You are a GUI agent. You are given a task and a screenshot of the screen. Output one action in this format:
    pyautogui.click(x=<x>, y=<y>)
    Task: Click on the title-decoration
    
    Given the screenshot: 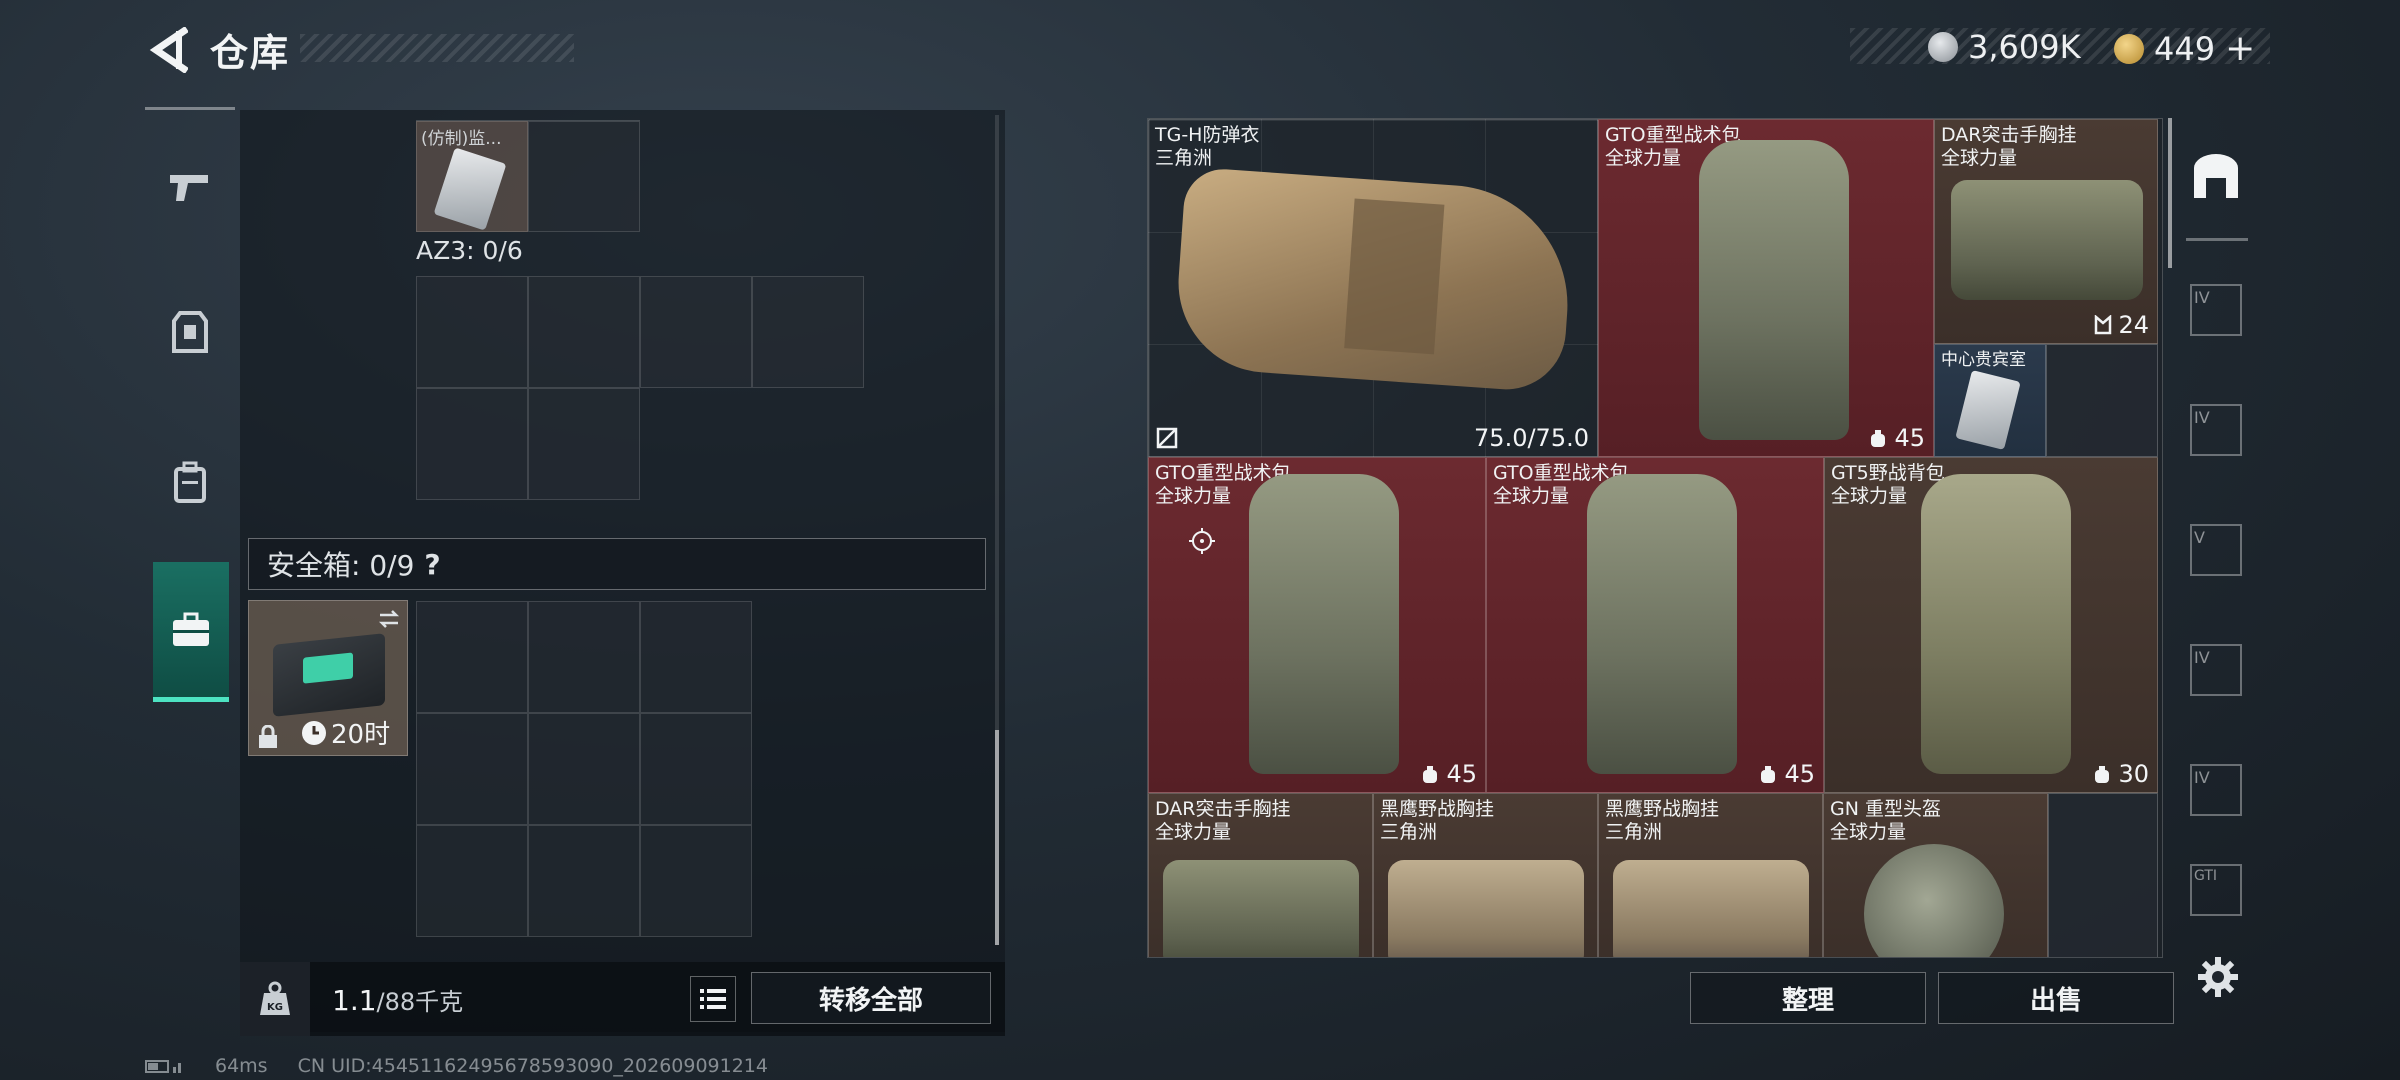 What is the action you would take?
    pyautogui.click(x=437, y=48)
    